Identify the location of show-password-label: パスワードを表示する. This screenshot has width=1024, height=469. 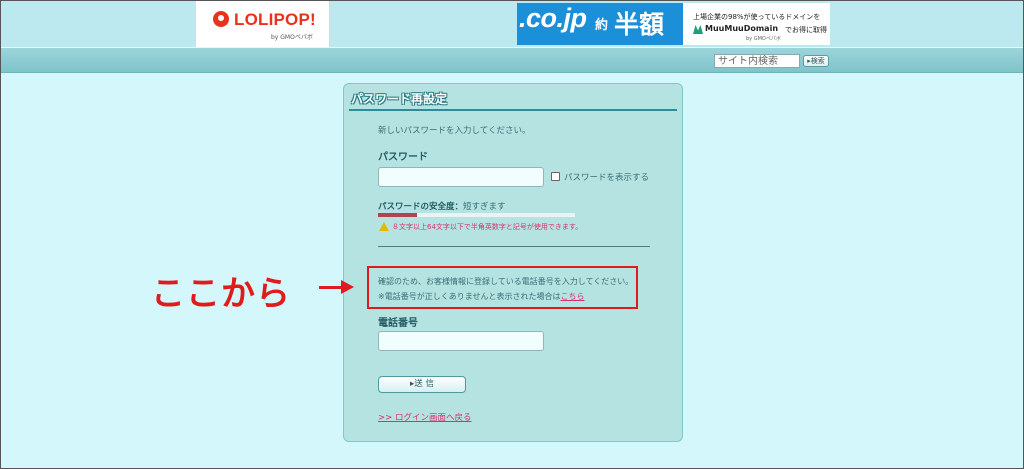
(606, 177).